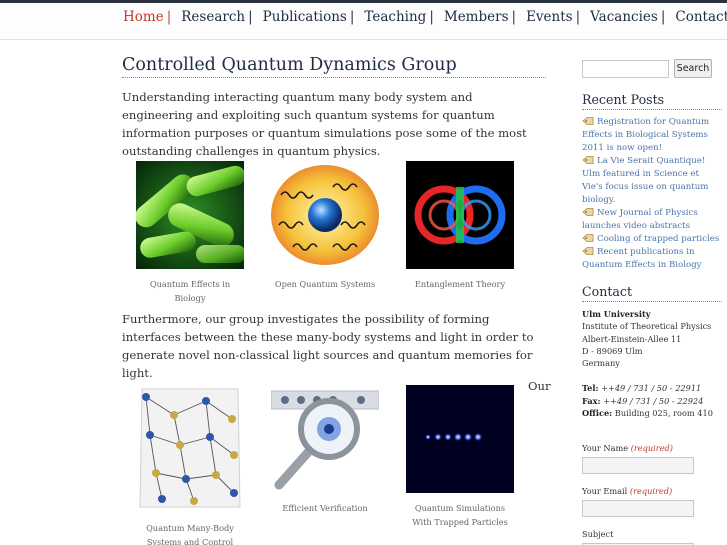 Image resolution: width=727 pixels, height=545 pixels. Describe the element at coordinates (652, 293) in the screenshot. I see `contact-heading: Contact` at that location.